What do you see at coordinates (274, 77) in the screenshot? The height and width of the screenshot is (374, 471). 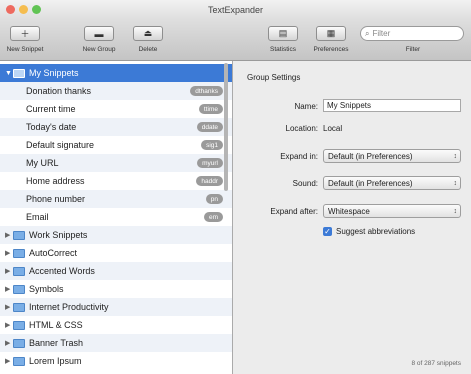 I see `section-title: Group Settings` at bounding box center [274, 77].